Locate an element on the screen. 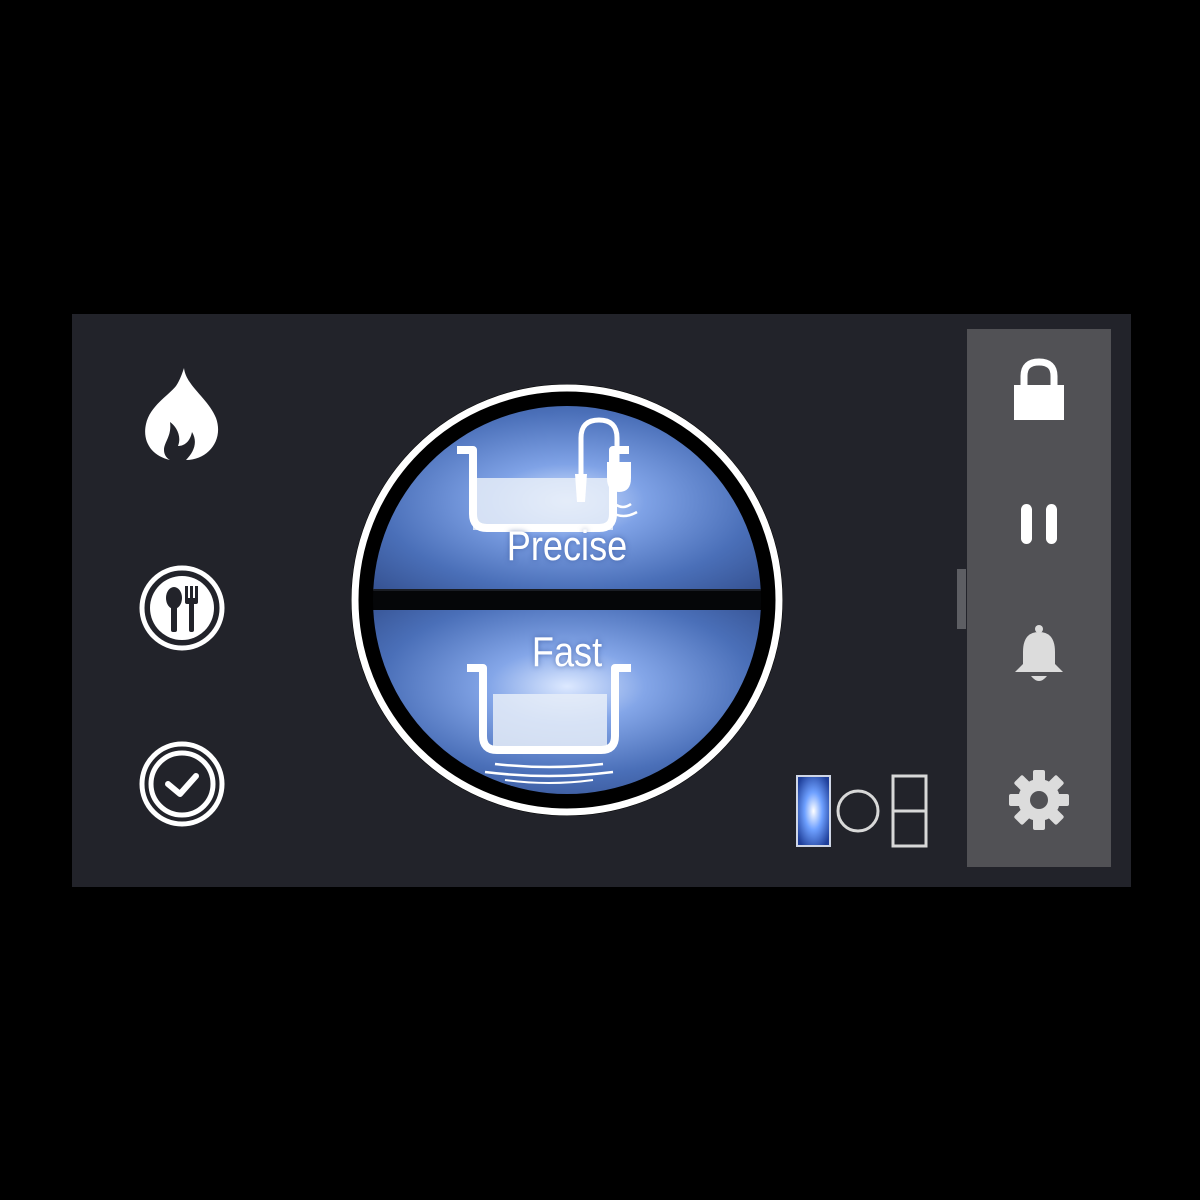 This screenshot has width=1200, height=1200. fast-mode-label: Fast is located at coordinates (567, 651).